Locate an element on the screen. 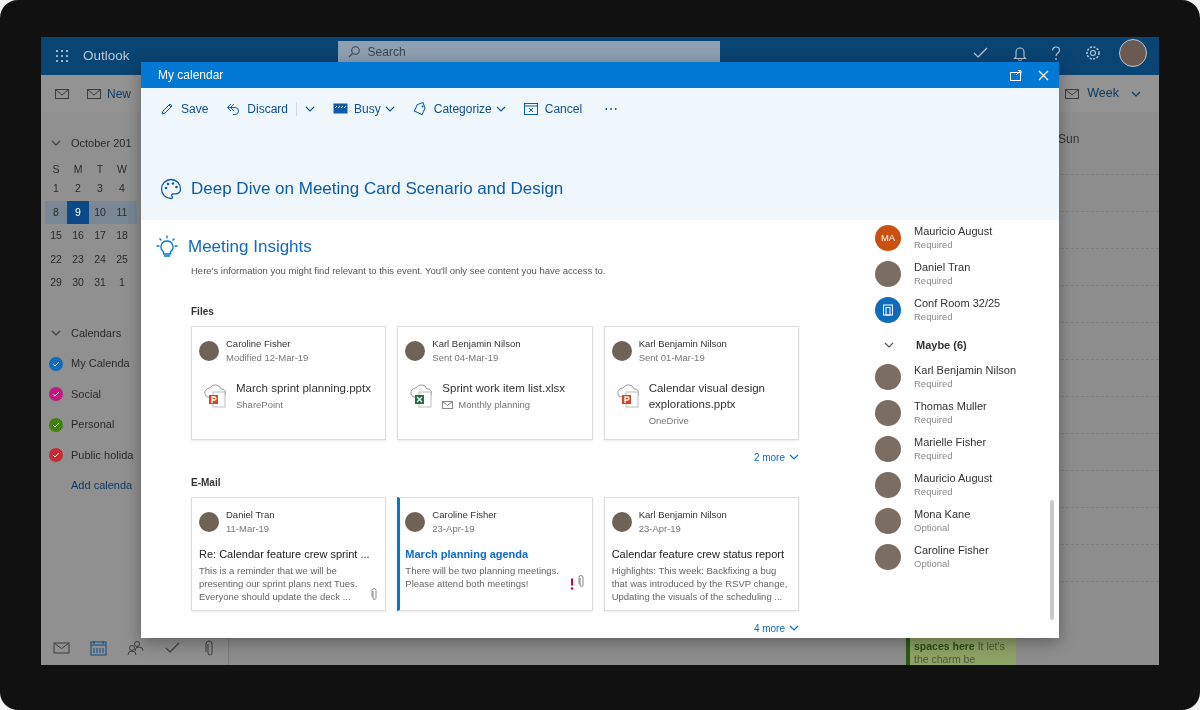 This screenshot has width=1200, height=710. close-icon is located at coordinates (1043, 75).